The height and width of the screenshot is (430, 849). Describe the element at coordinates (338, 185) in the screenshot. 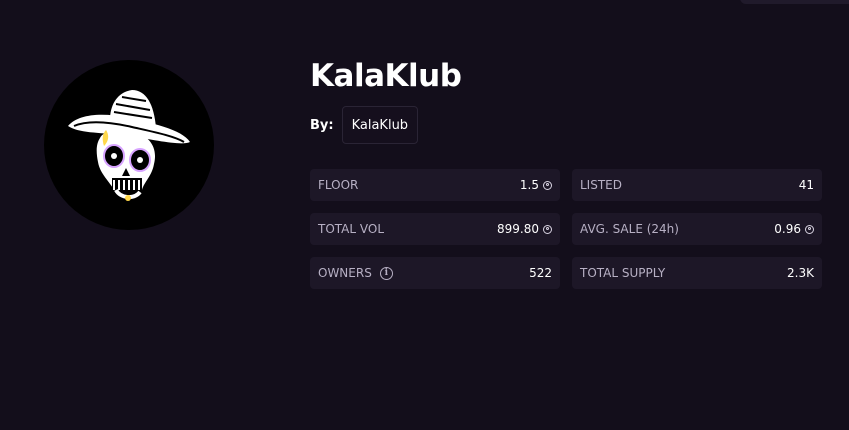

I see `stat-floor-label: FLOOR` at that location.